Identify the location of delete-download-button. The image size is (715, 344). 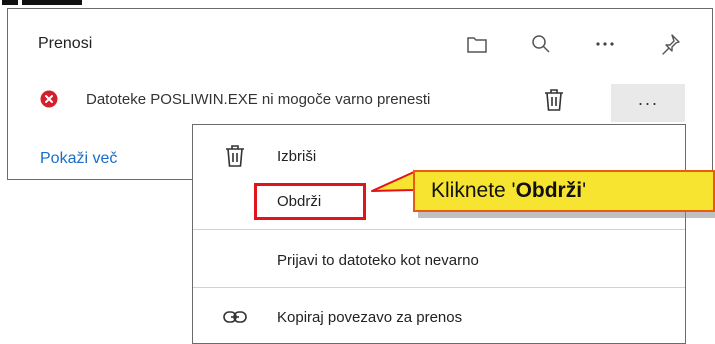
(554, 100).